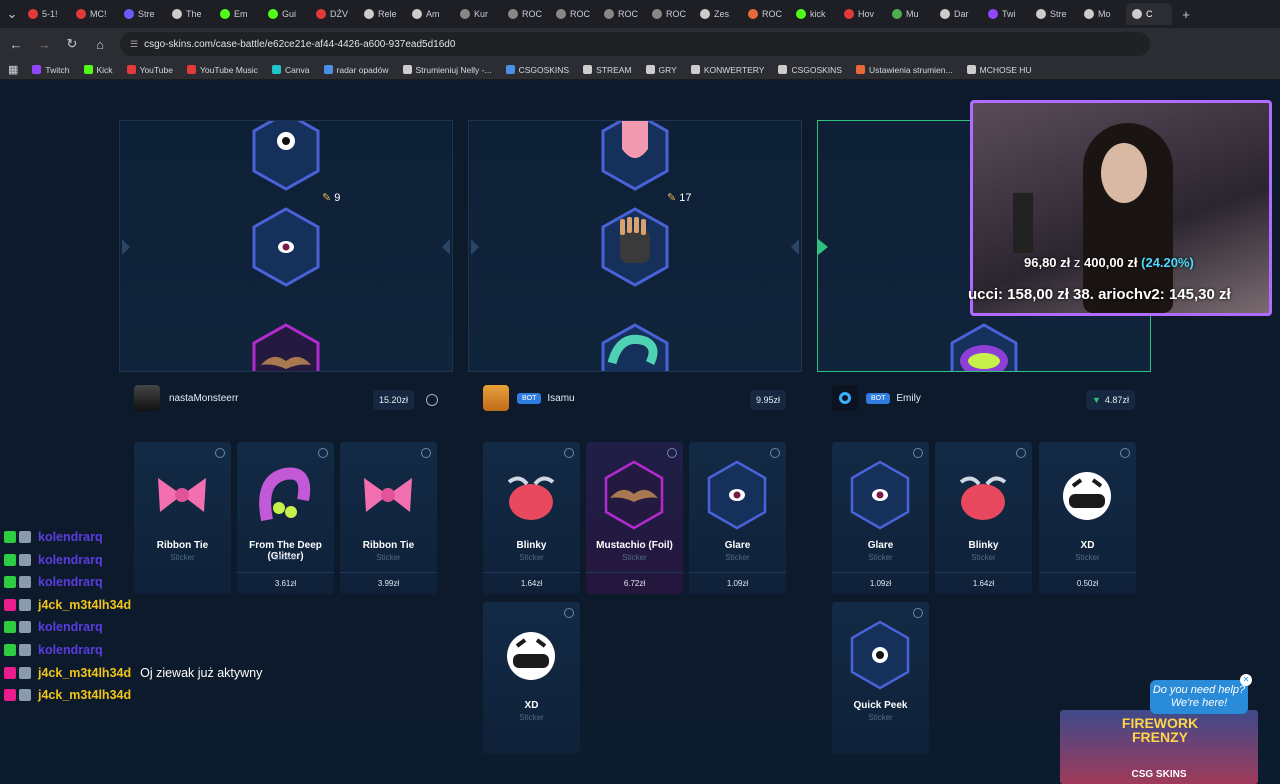  I want to click on battle-reel-1: ✎ 9, so click(286, 246).